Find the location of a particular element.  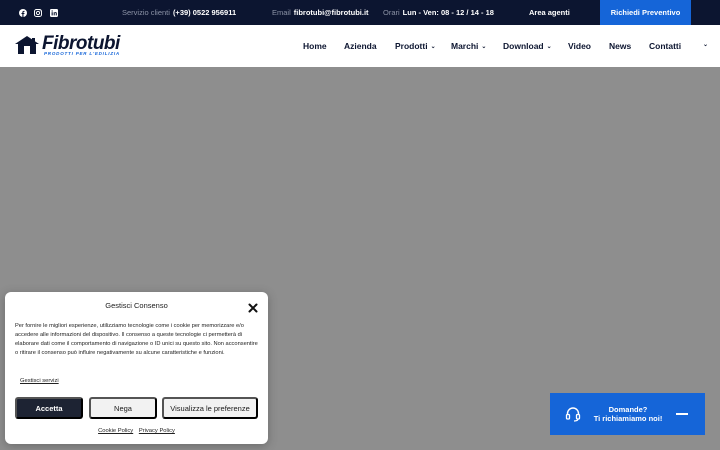

nav-news-label: News is located at coordinates (620, 46).